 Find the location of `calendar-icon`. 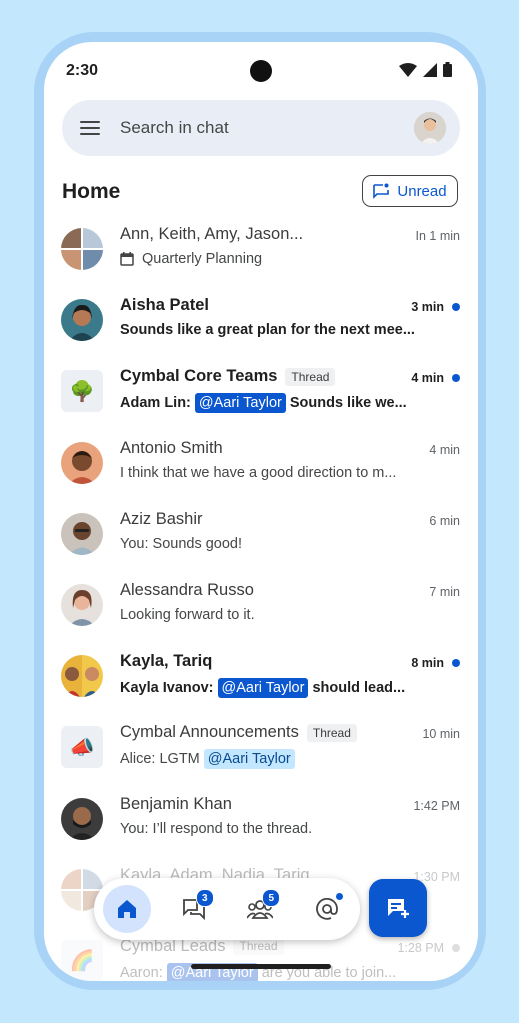

calendar-icon is located at coordinates (127, 259).